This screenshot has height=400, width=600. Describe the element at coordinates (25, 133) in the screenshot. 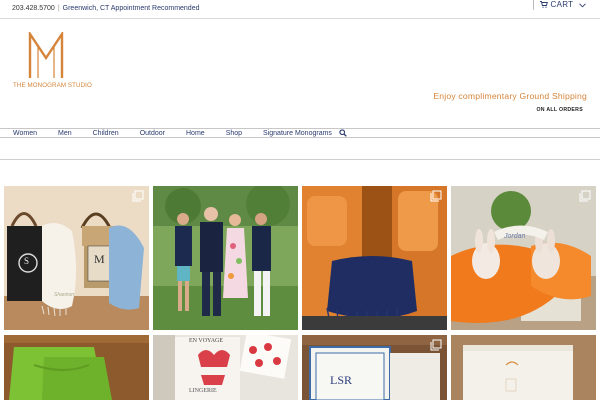

I see `nav-item-women: Women` at that location.